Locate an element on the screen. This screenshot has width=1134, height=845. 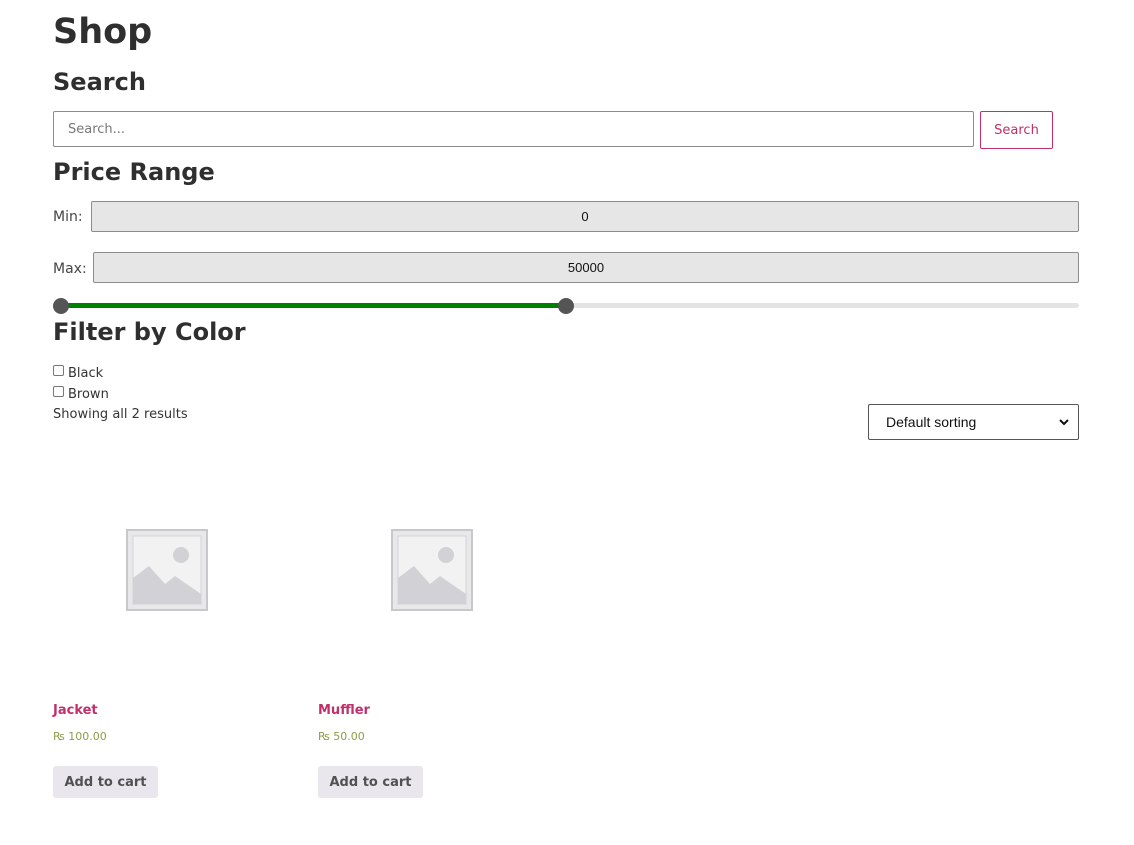
max-price-field is located at coordinates (586, 267).